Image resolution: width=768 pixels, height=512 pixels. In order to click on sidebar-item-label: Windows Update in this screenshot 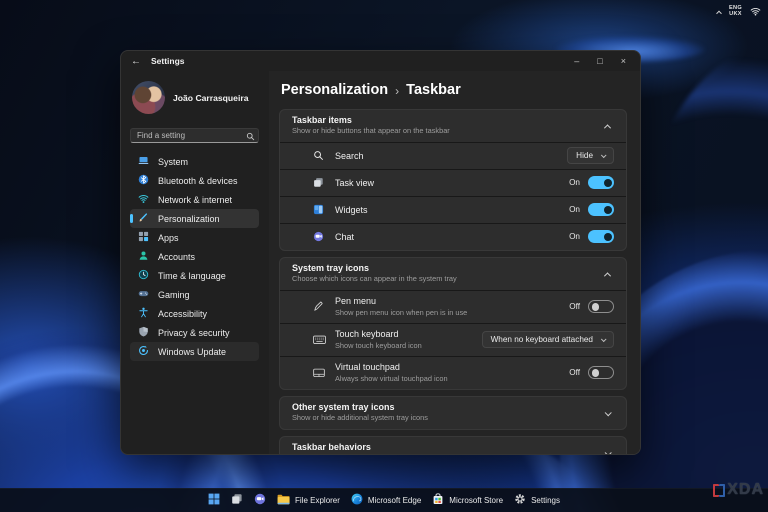, I will do `click(192, 351)`.